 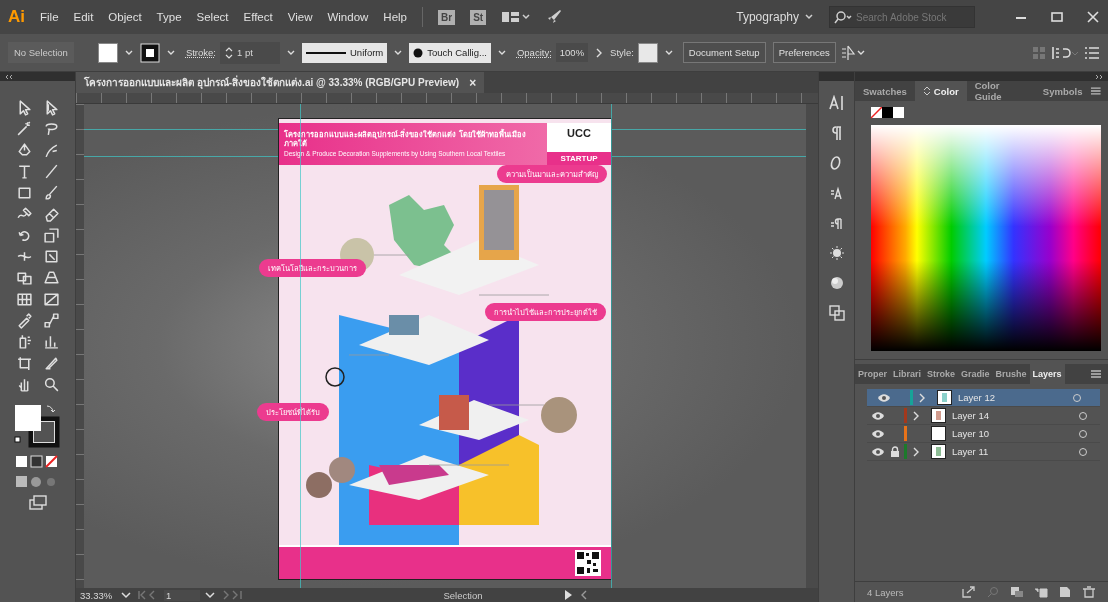 What do you see at coordinates (24, 129) in the screenshot?
I see `magic-wand-icon` at bounding box center [24, 129].